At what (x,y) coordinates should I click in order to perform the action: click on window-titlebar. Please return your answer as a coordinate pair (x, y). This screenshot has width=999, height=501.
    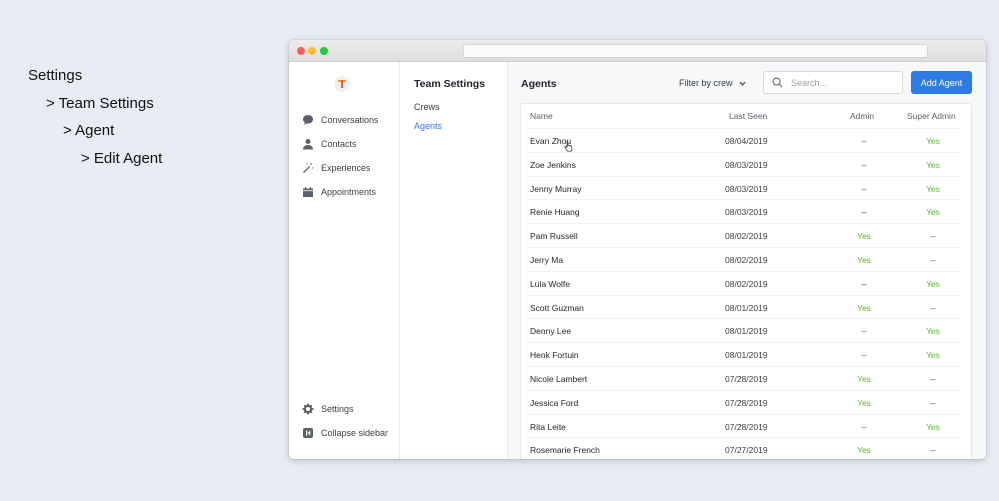
    Looking at the image, I should click on (637, 51).